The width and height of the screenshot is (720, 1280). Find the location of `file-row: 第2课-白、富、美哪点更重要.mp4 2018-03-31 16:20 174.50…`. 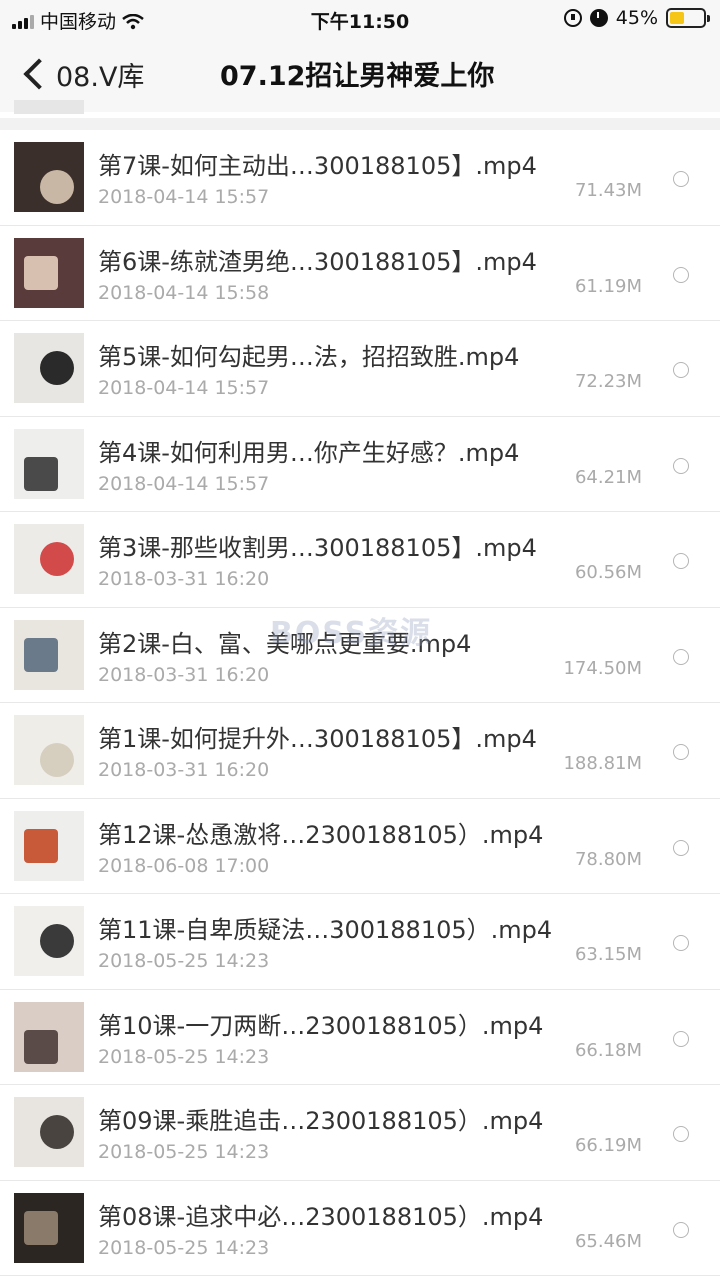

file-row: 第2课-白、富、美哪点更重要.mp4 2018-03-31 16:20 174.50… is located at coordinates (360, 655).